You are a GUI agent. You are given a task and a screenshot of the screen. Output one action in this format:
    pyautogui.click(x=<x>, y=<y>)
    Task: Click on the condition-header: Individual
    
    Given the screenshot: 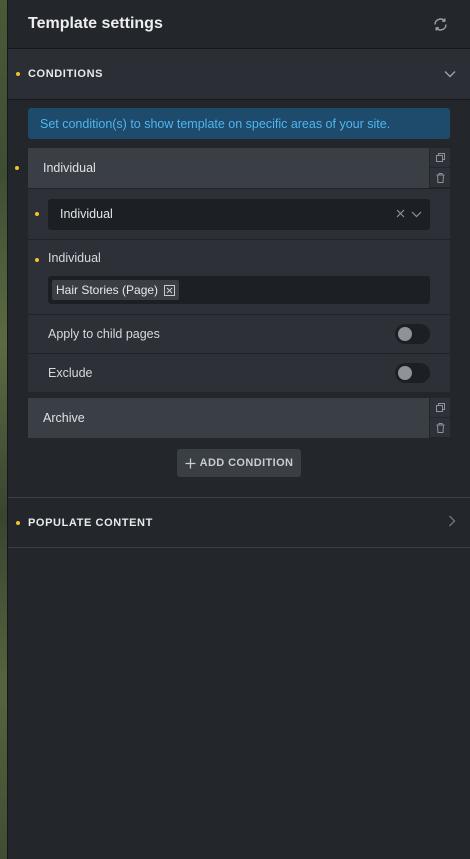 What is the action you would take?
    pyautogui.click(x=228, y=168)
    